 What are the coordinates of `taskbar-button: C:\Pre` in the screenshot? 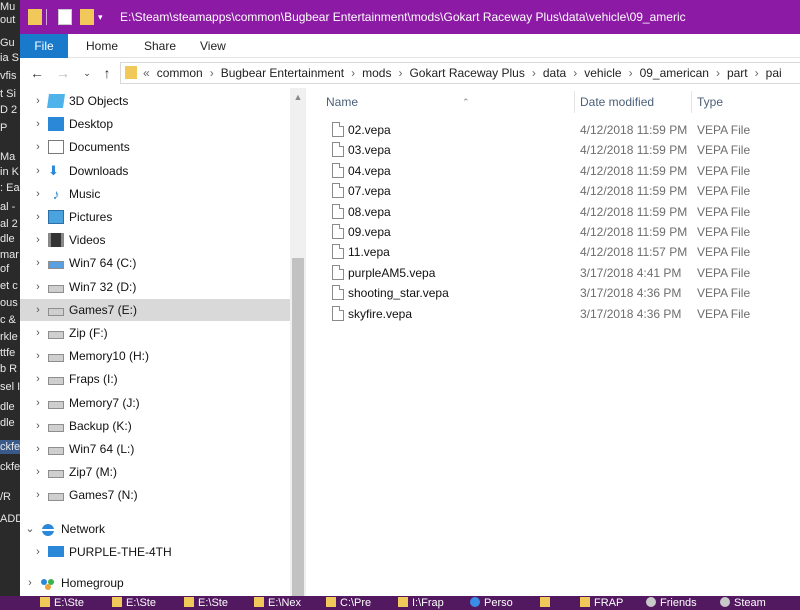 It's located at (359, 603).